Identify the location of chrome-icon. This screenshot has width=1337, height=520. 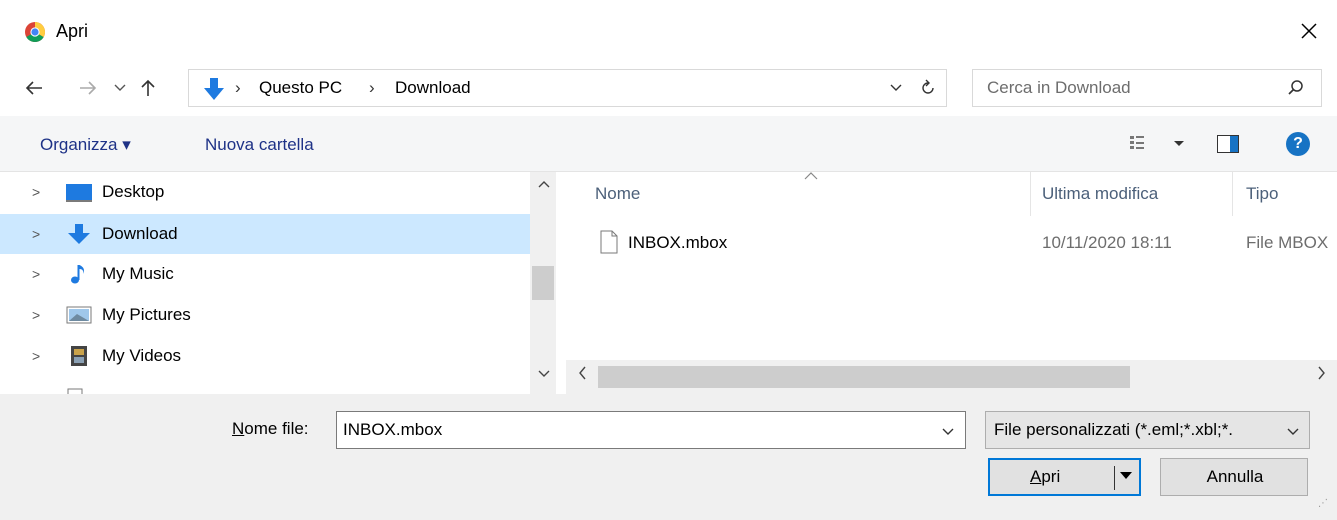
(35, 32).